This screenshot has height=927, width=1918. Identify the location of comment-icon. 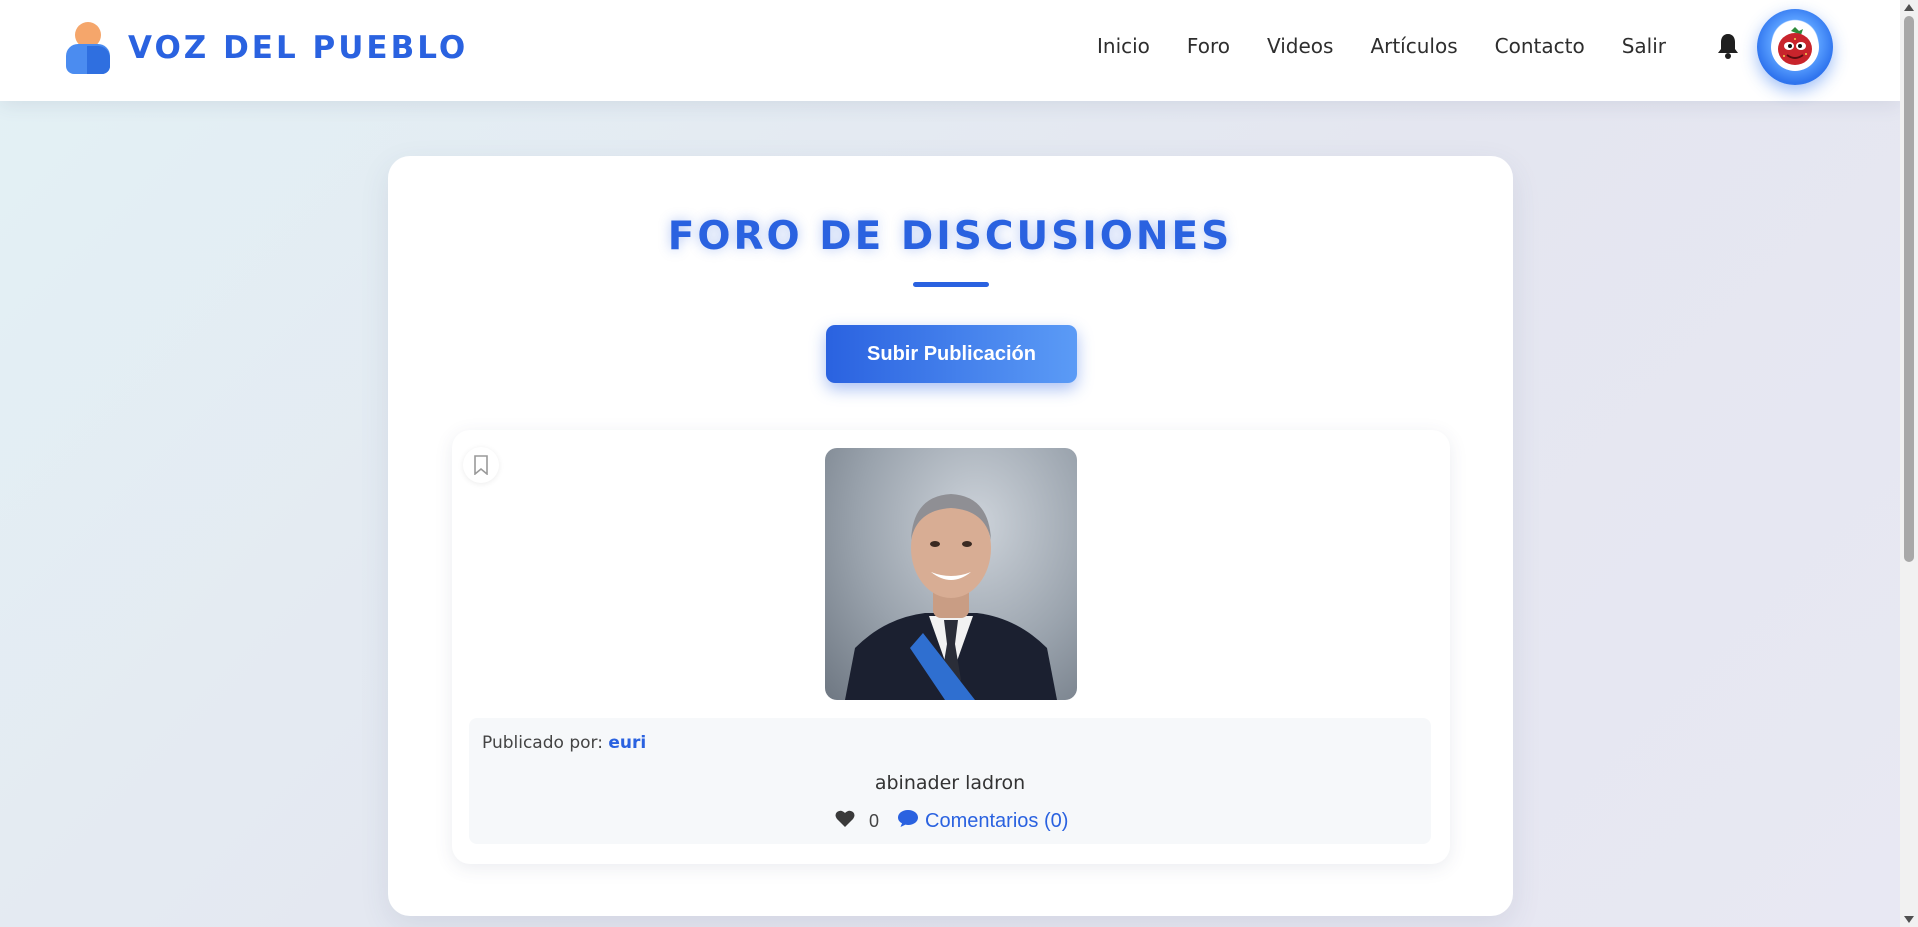
(908, 821).